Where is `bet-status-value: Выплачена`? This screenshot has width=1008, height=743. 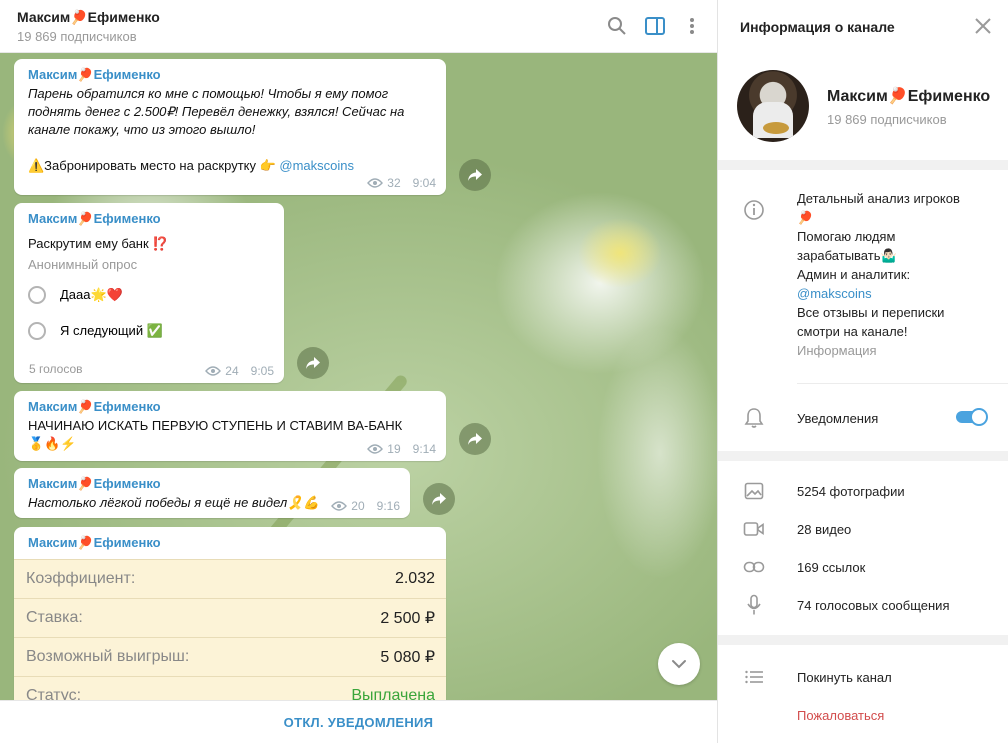
bet-status-value: Выплачена is located at coordinates (393, 693).